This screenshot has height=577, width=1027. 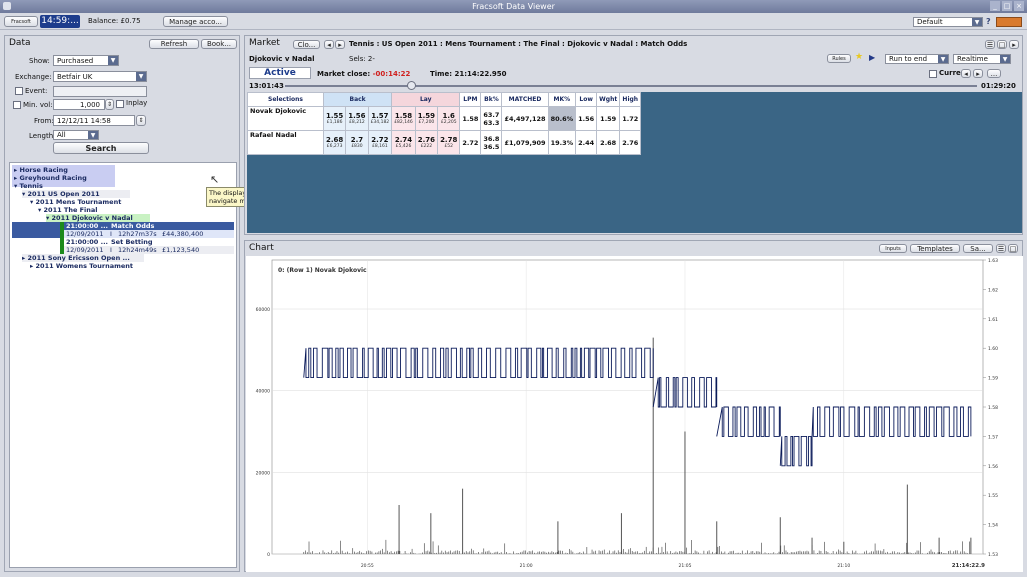 I want to click on set-betting-duration: 12h24m49s, so click(x=137, y=250).